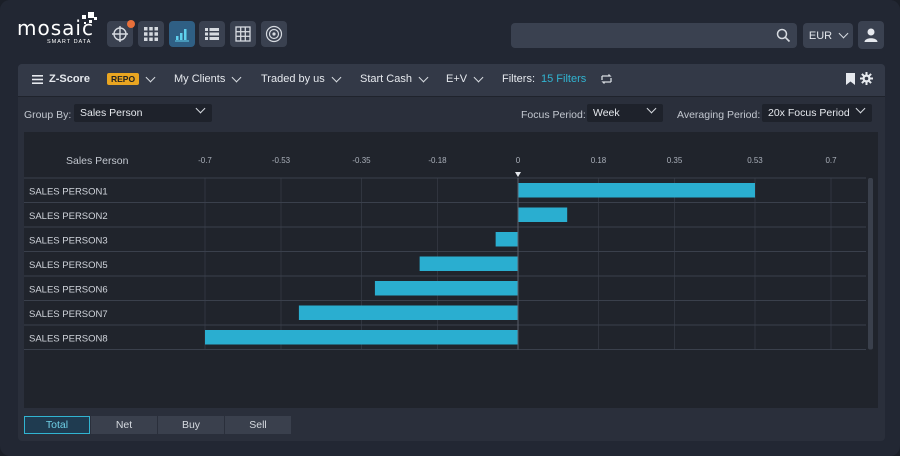  I want to click on bookmark-icon, so click(850, 79).